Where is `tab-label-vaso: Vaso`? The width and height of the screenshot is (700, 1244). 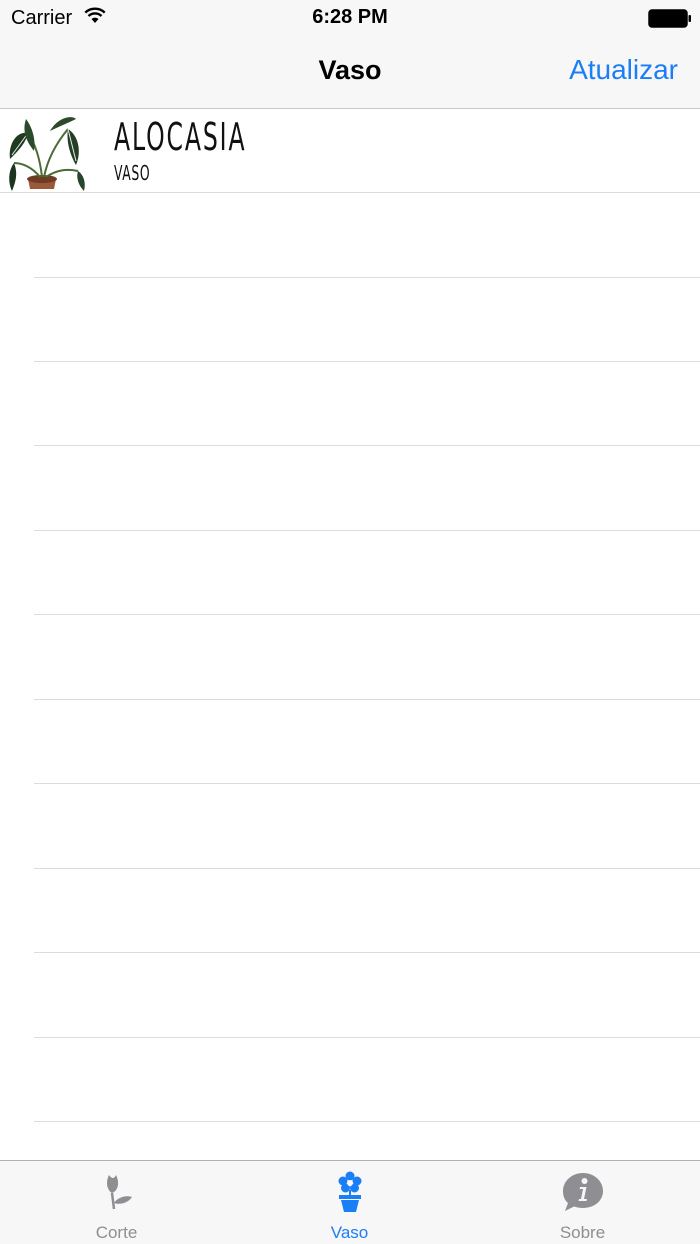 tab-label-vaso: Vaso is located at coordinates (349, 1232).